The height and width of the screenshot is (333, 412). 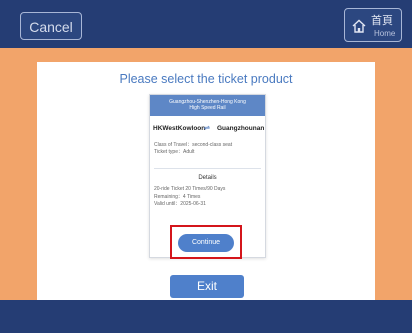 I want to click on dialog-title: Please select the ticket product, so click(x=206, y=79).